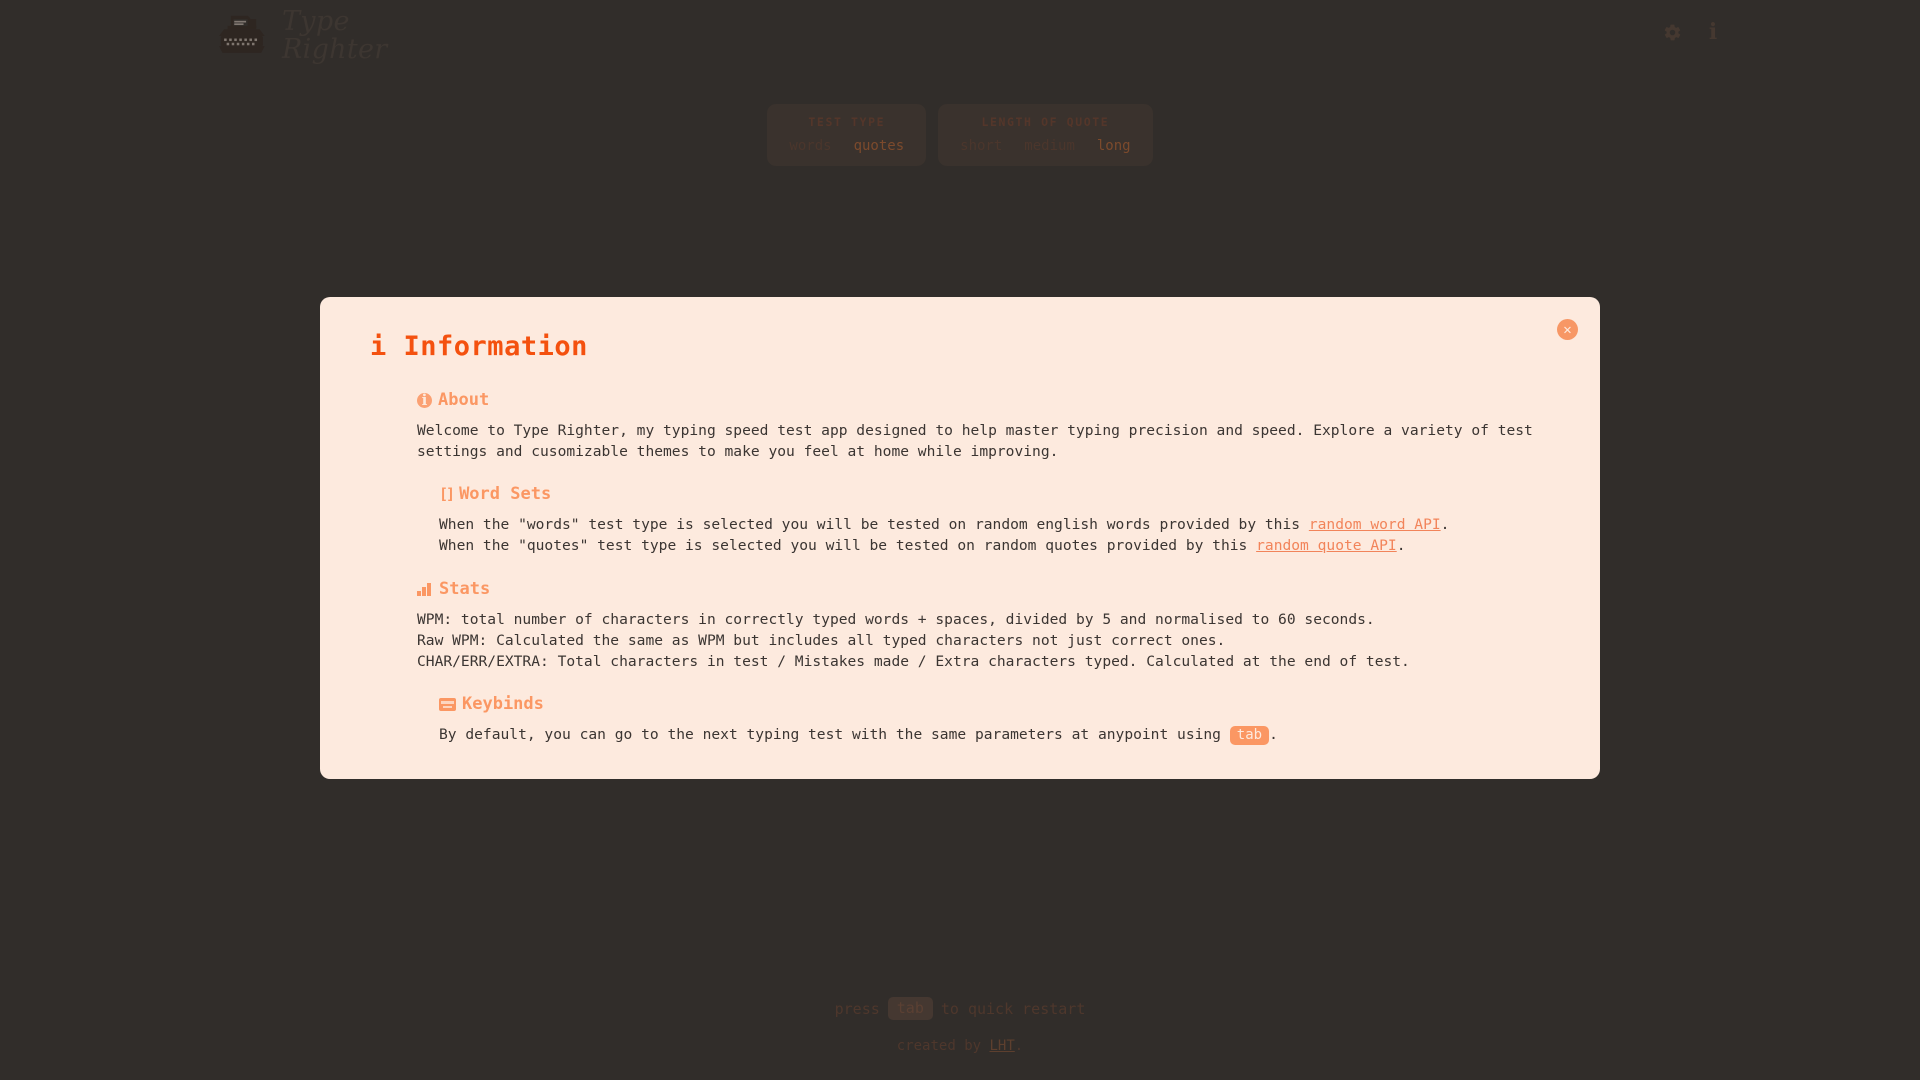 This screenshot has width=1920, height=1080. Describe the element at coordinates (1045, 122) in the screenshot. I see `quote-length-label: LENGTH OF QUOTE` at that location.